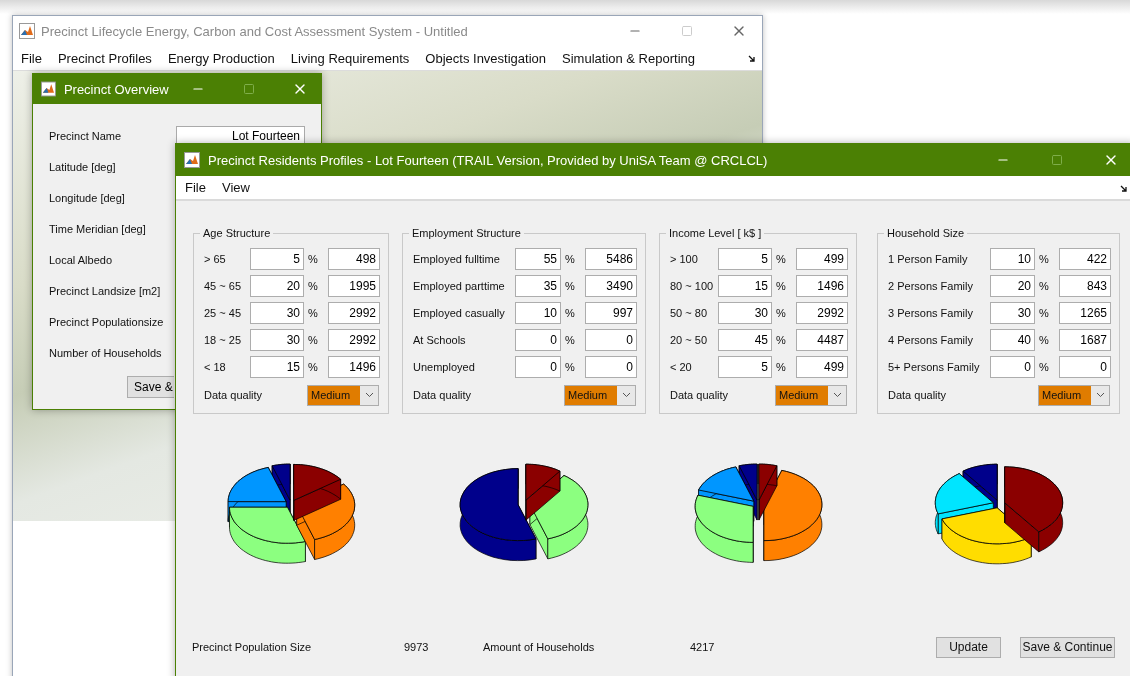  What do you see at coordinates (354, 258) in the screenshot?
I see `count-field: 498` at bounding box center [354, 258].